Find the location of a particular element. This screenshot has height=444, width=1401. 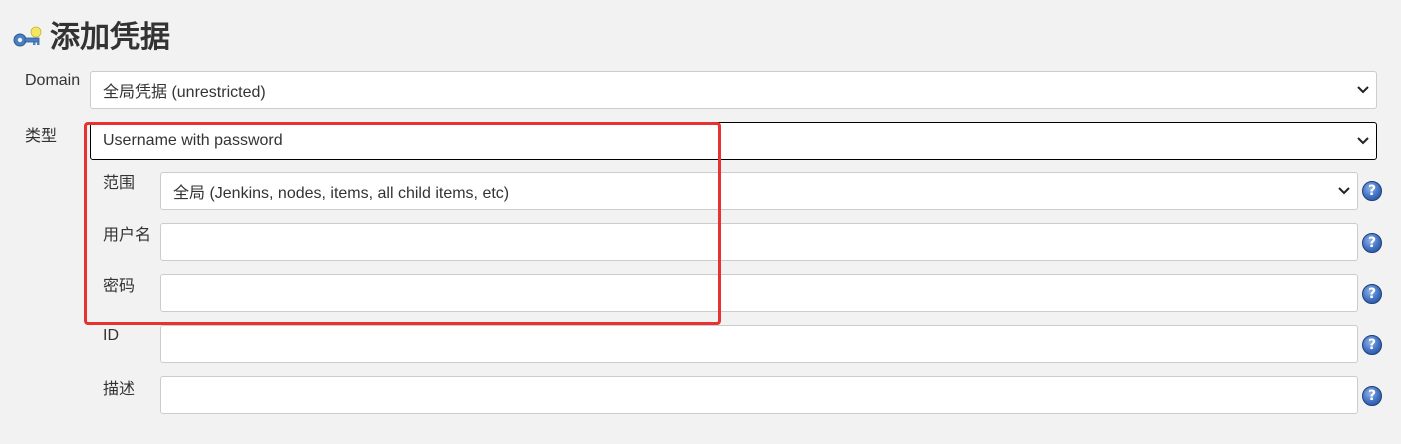

id-label: ID is located at coordinates (111, 335).